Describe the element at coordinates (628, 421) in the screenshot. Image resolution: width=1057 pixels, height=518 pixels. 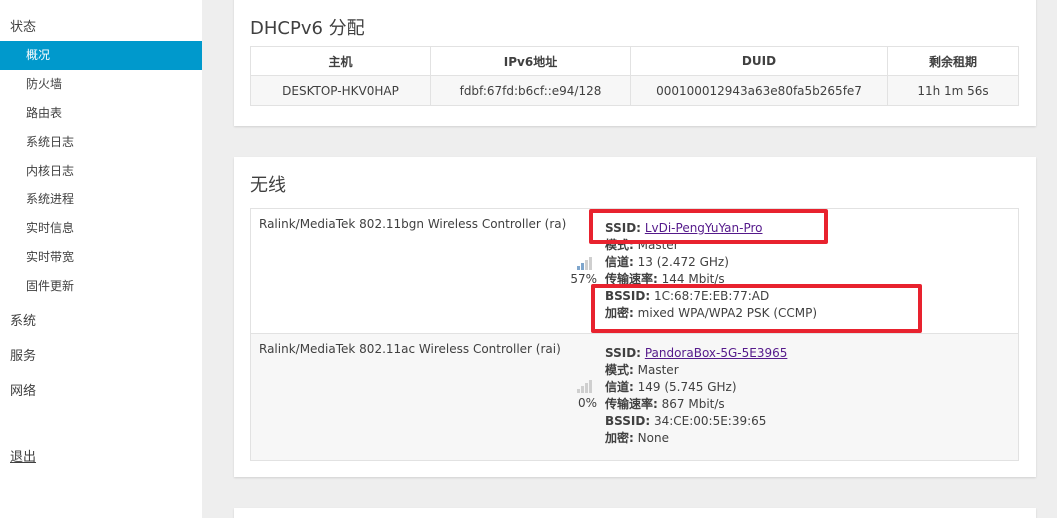
I see `bssid-label: BSSID:` at that location.